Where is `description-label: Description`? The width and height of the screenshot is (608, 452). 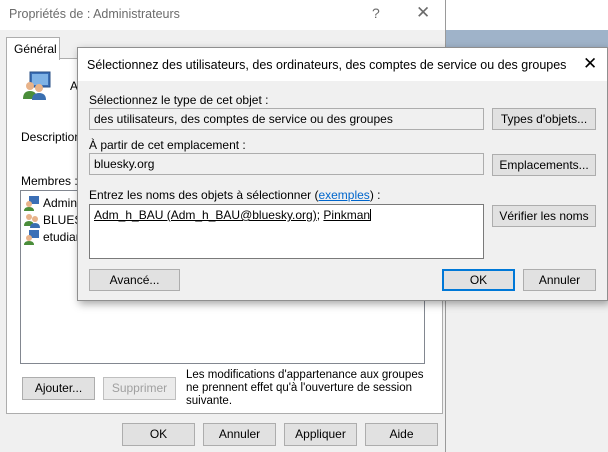
description-label: Description is located at coordinates (51, 137).